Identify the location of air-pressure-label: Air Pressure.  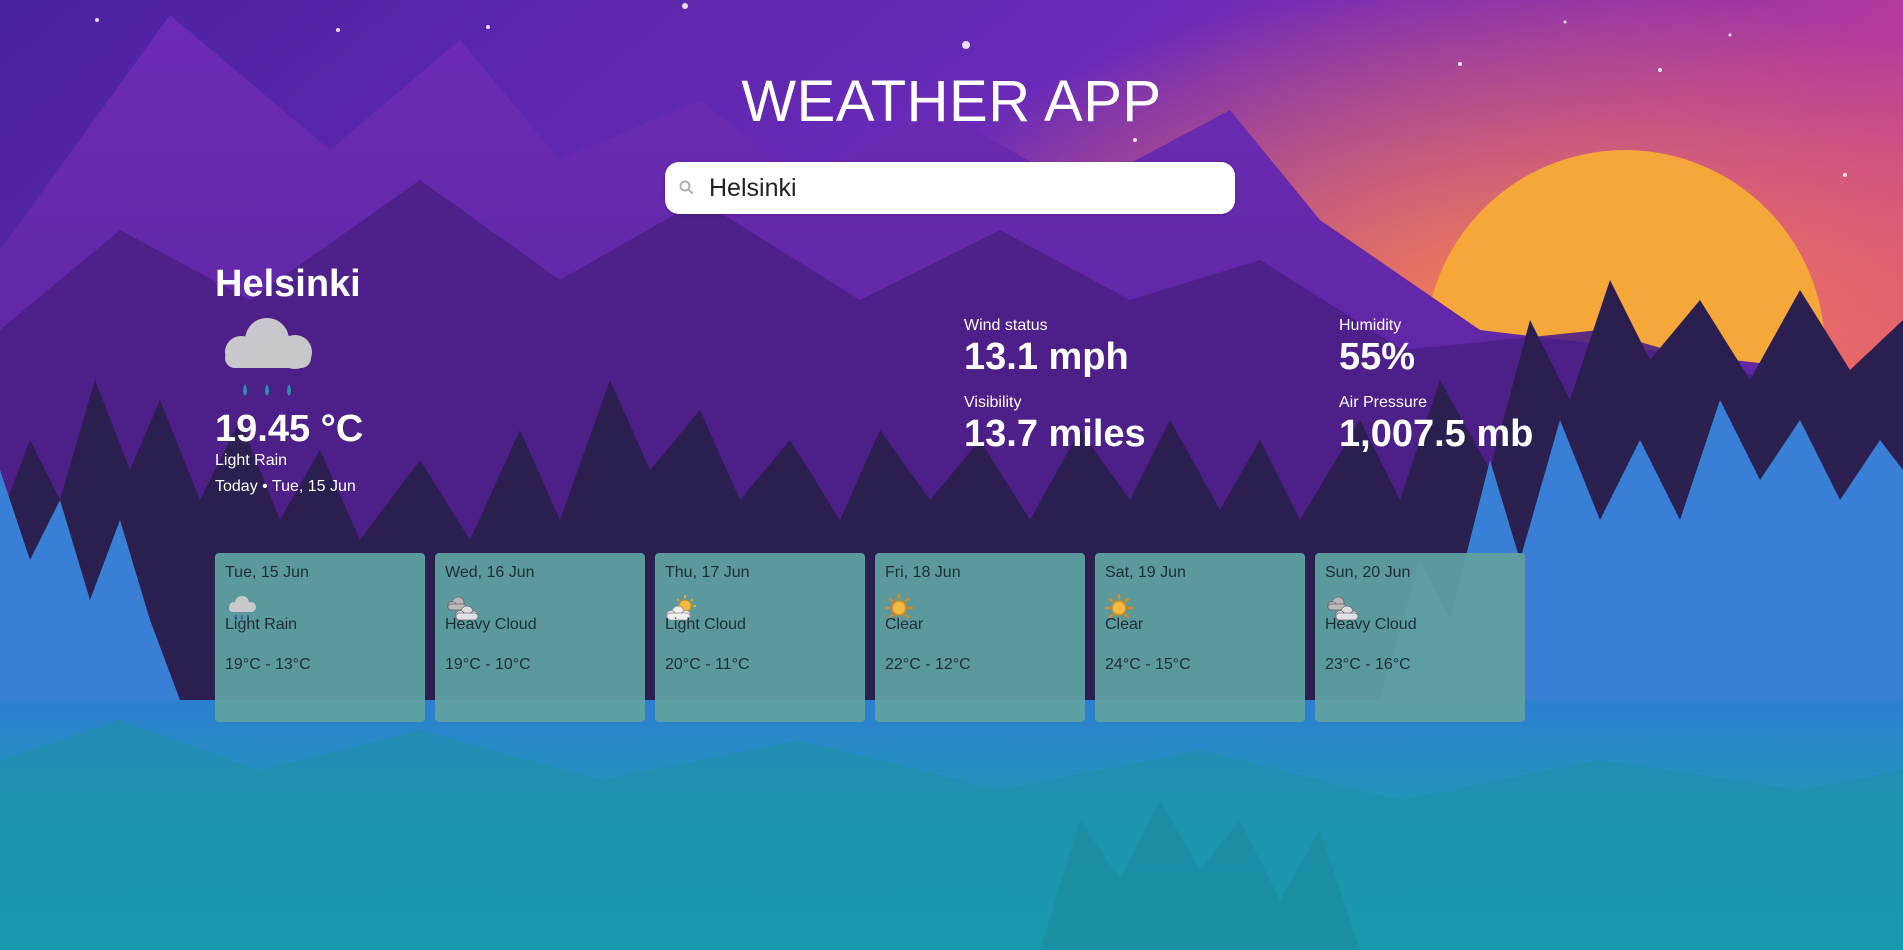
(1383, 402).